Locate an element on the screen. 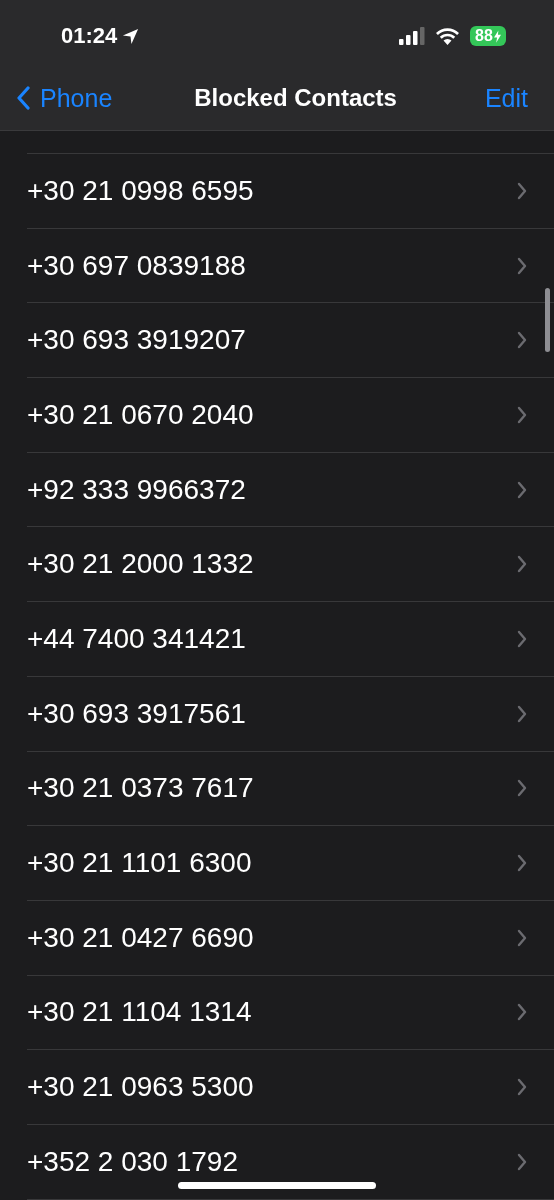  battery-indicator: 88 is located at coordinates (488, 36).